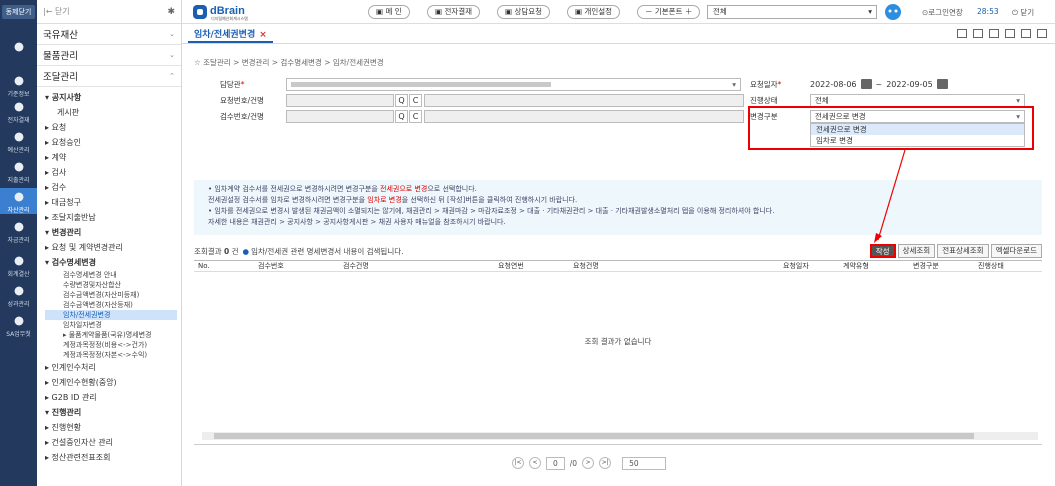 The width and height of the screenshot is (1055, 486). Describe the element at coordinates (113, 127) in the screenshot. I see `menu-item: ▸ 요청` at that location.